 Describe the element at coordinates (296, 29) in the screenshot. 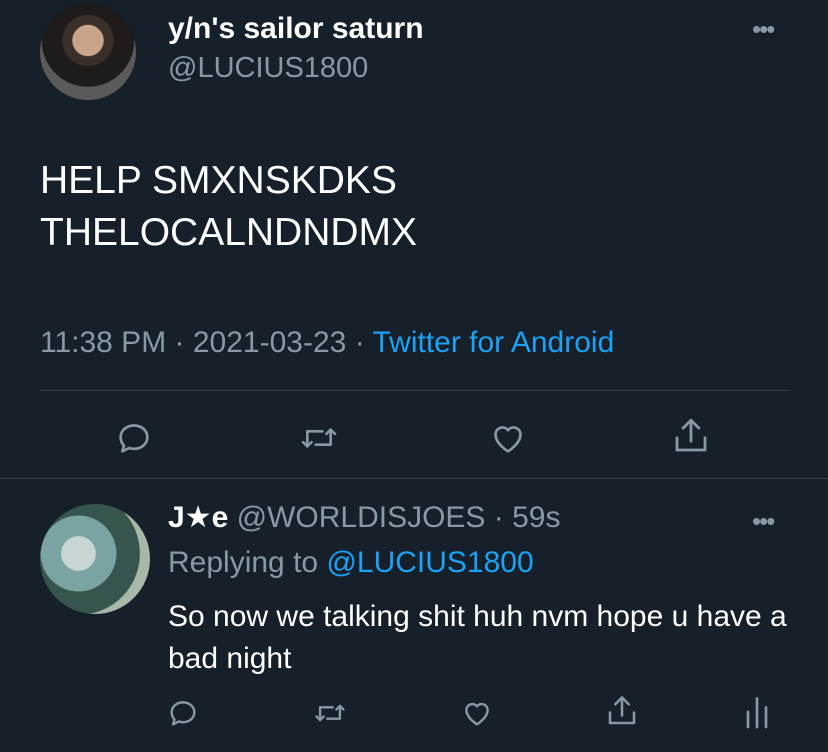

I see `author-display-name: y/n's sailor saturn` at that location.